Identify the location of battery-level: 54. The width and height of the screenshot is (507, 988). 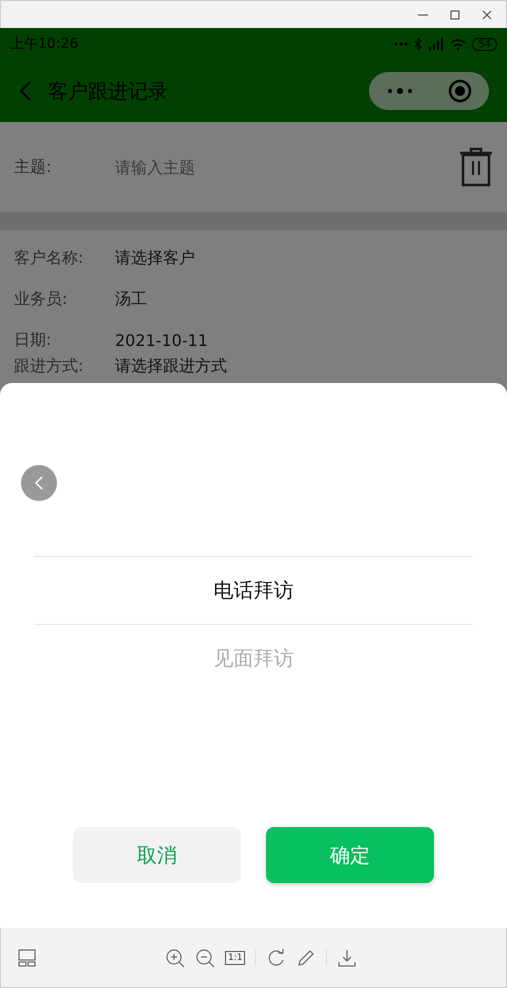
(484, 44).